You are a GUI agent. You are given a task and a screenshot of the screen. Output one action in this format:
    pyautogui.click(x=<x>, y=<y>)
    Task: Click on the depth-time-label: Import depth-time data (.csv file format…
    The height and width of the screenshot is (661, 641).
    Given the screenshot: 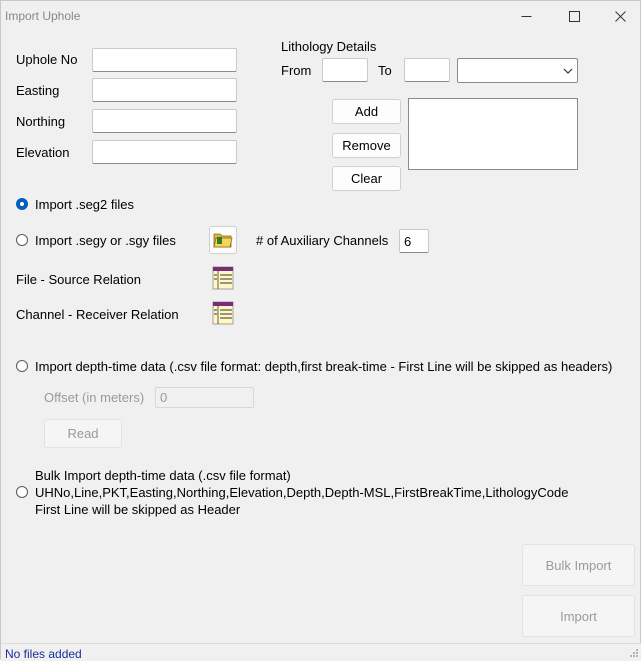 What is the action you would take?
    pyautogui.click(x=324, y=366)
    